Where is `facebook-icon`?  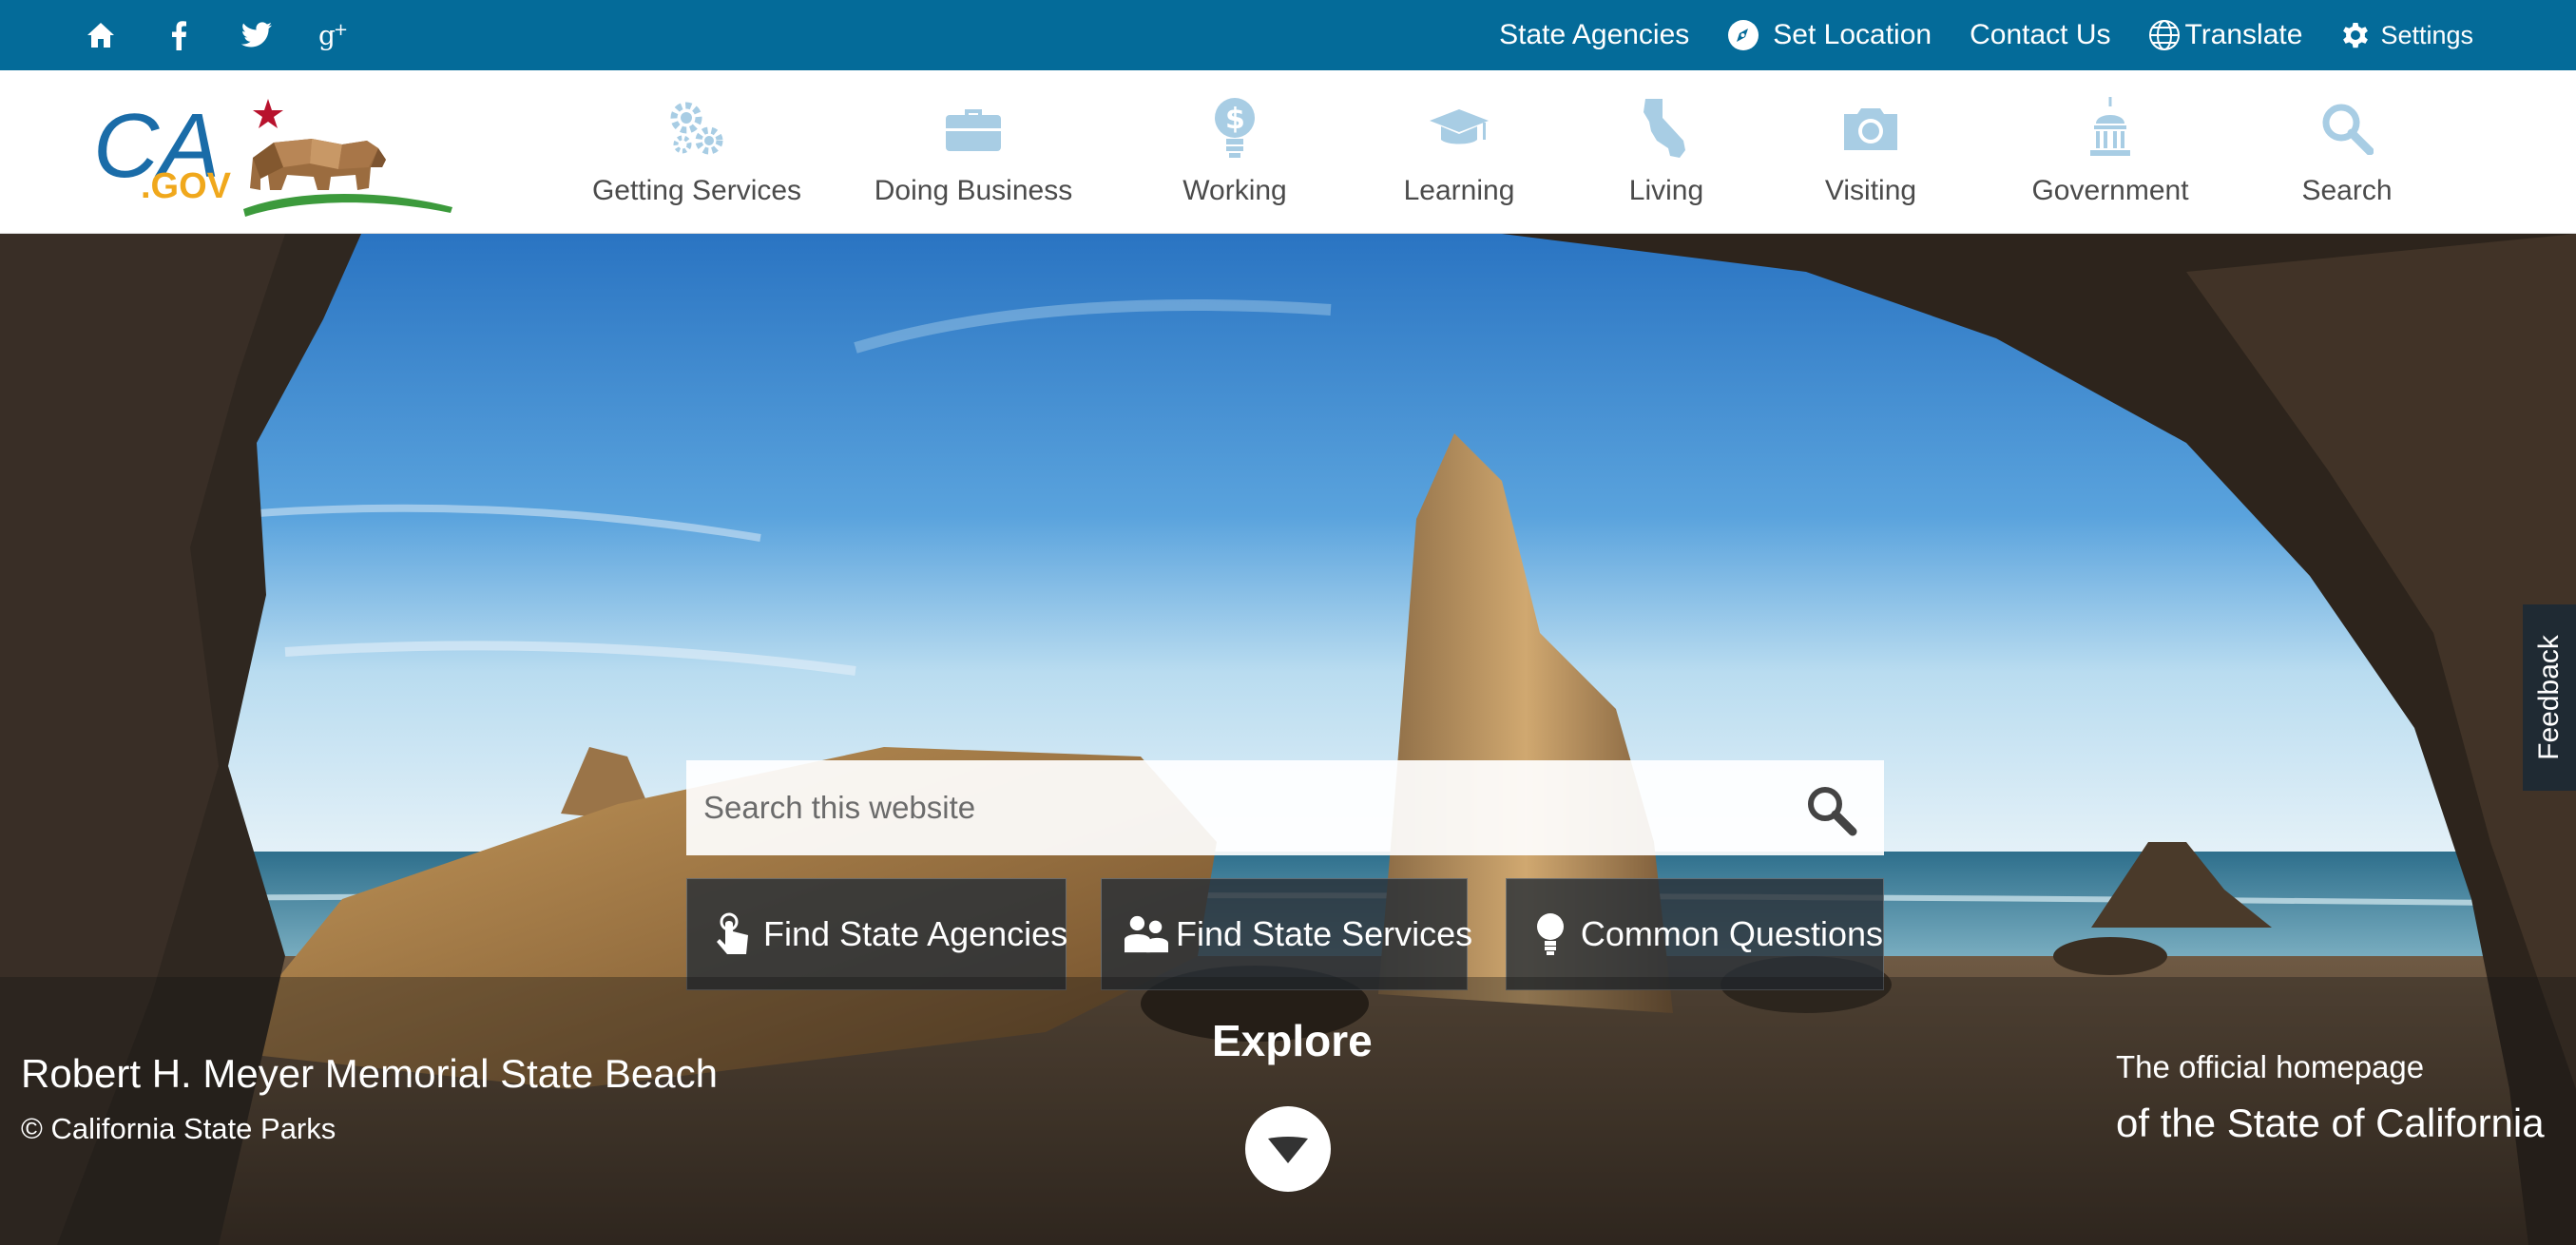 facebook-icon is located at coordinates (179, 35).